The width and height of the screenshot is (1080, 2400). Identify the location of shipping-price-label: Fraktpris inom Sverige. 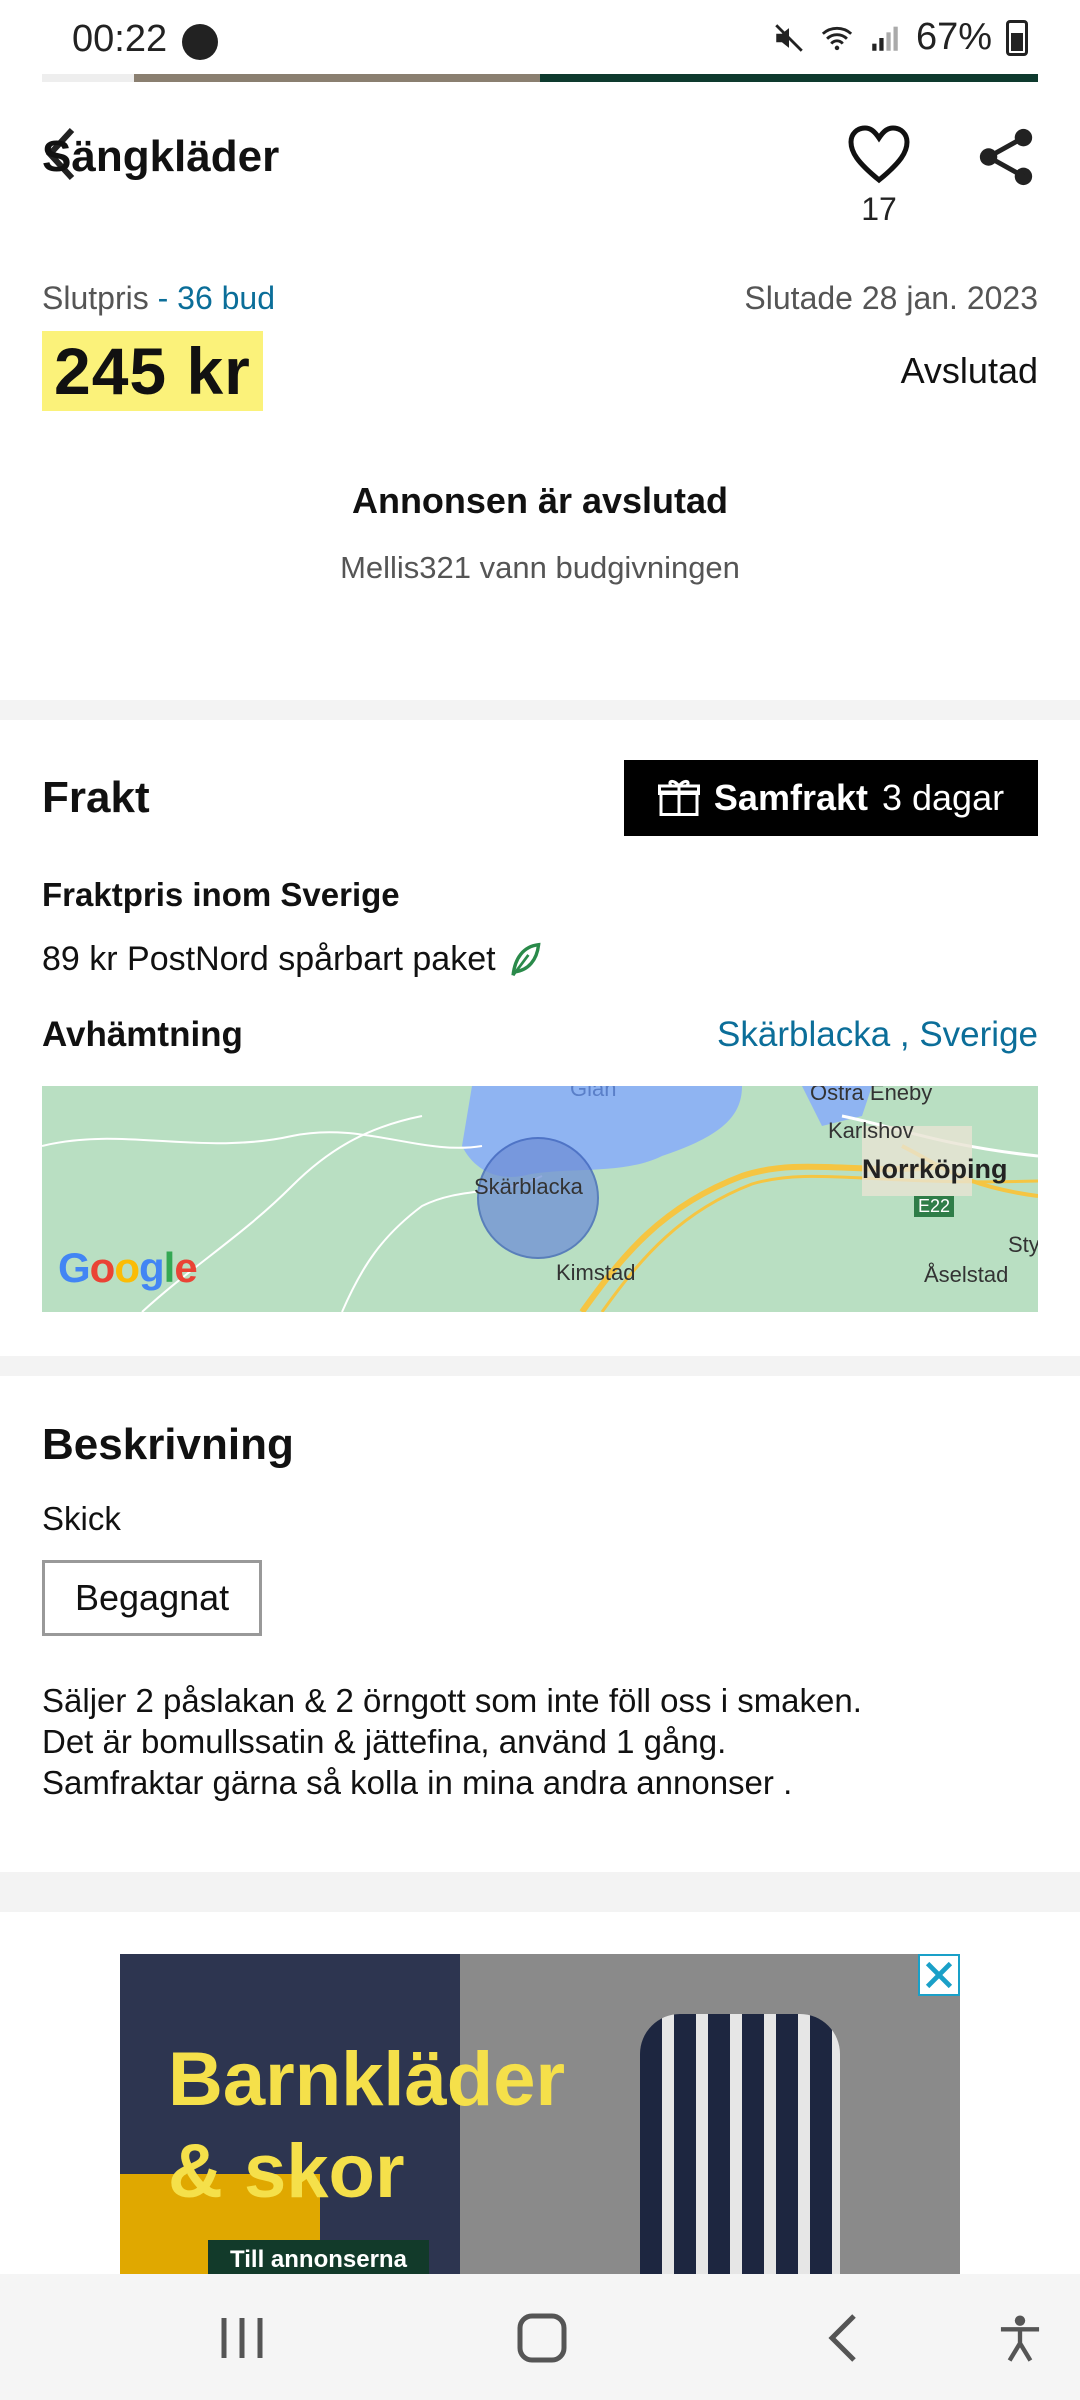
(221, 894).